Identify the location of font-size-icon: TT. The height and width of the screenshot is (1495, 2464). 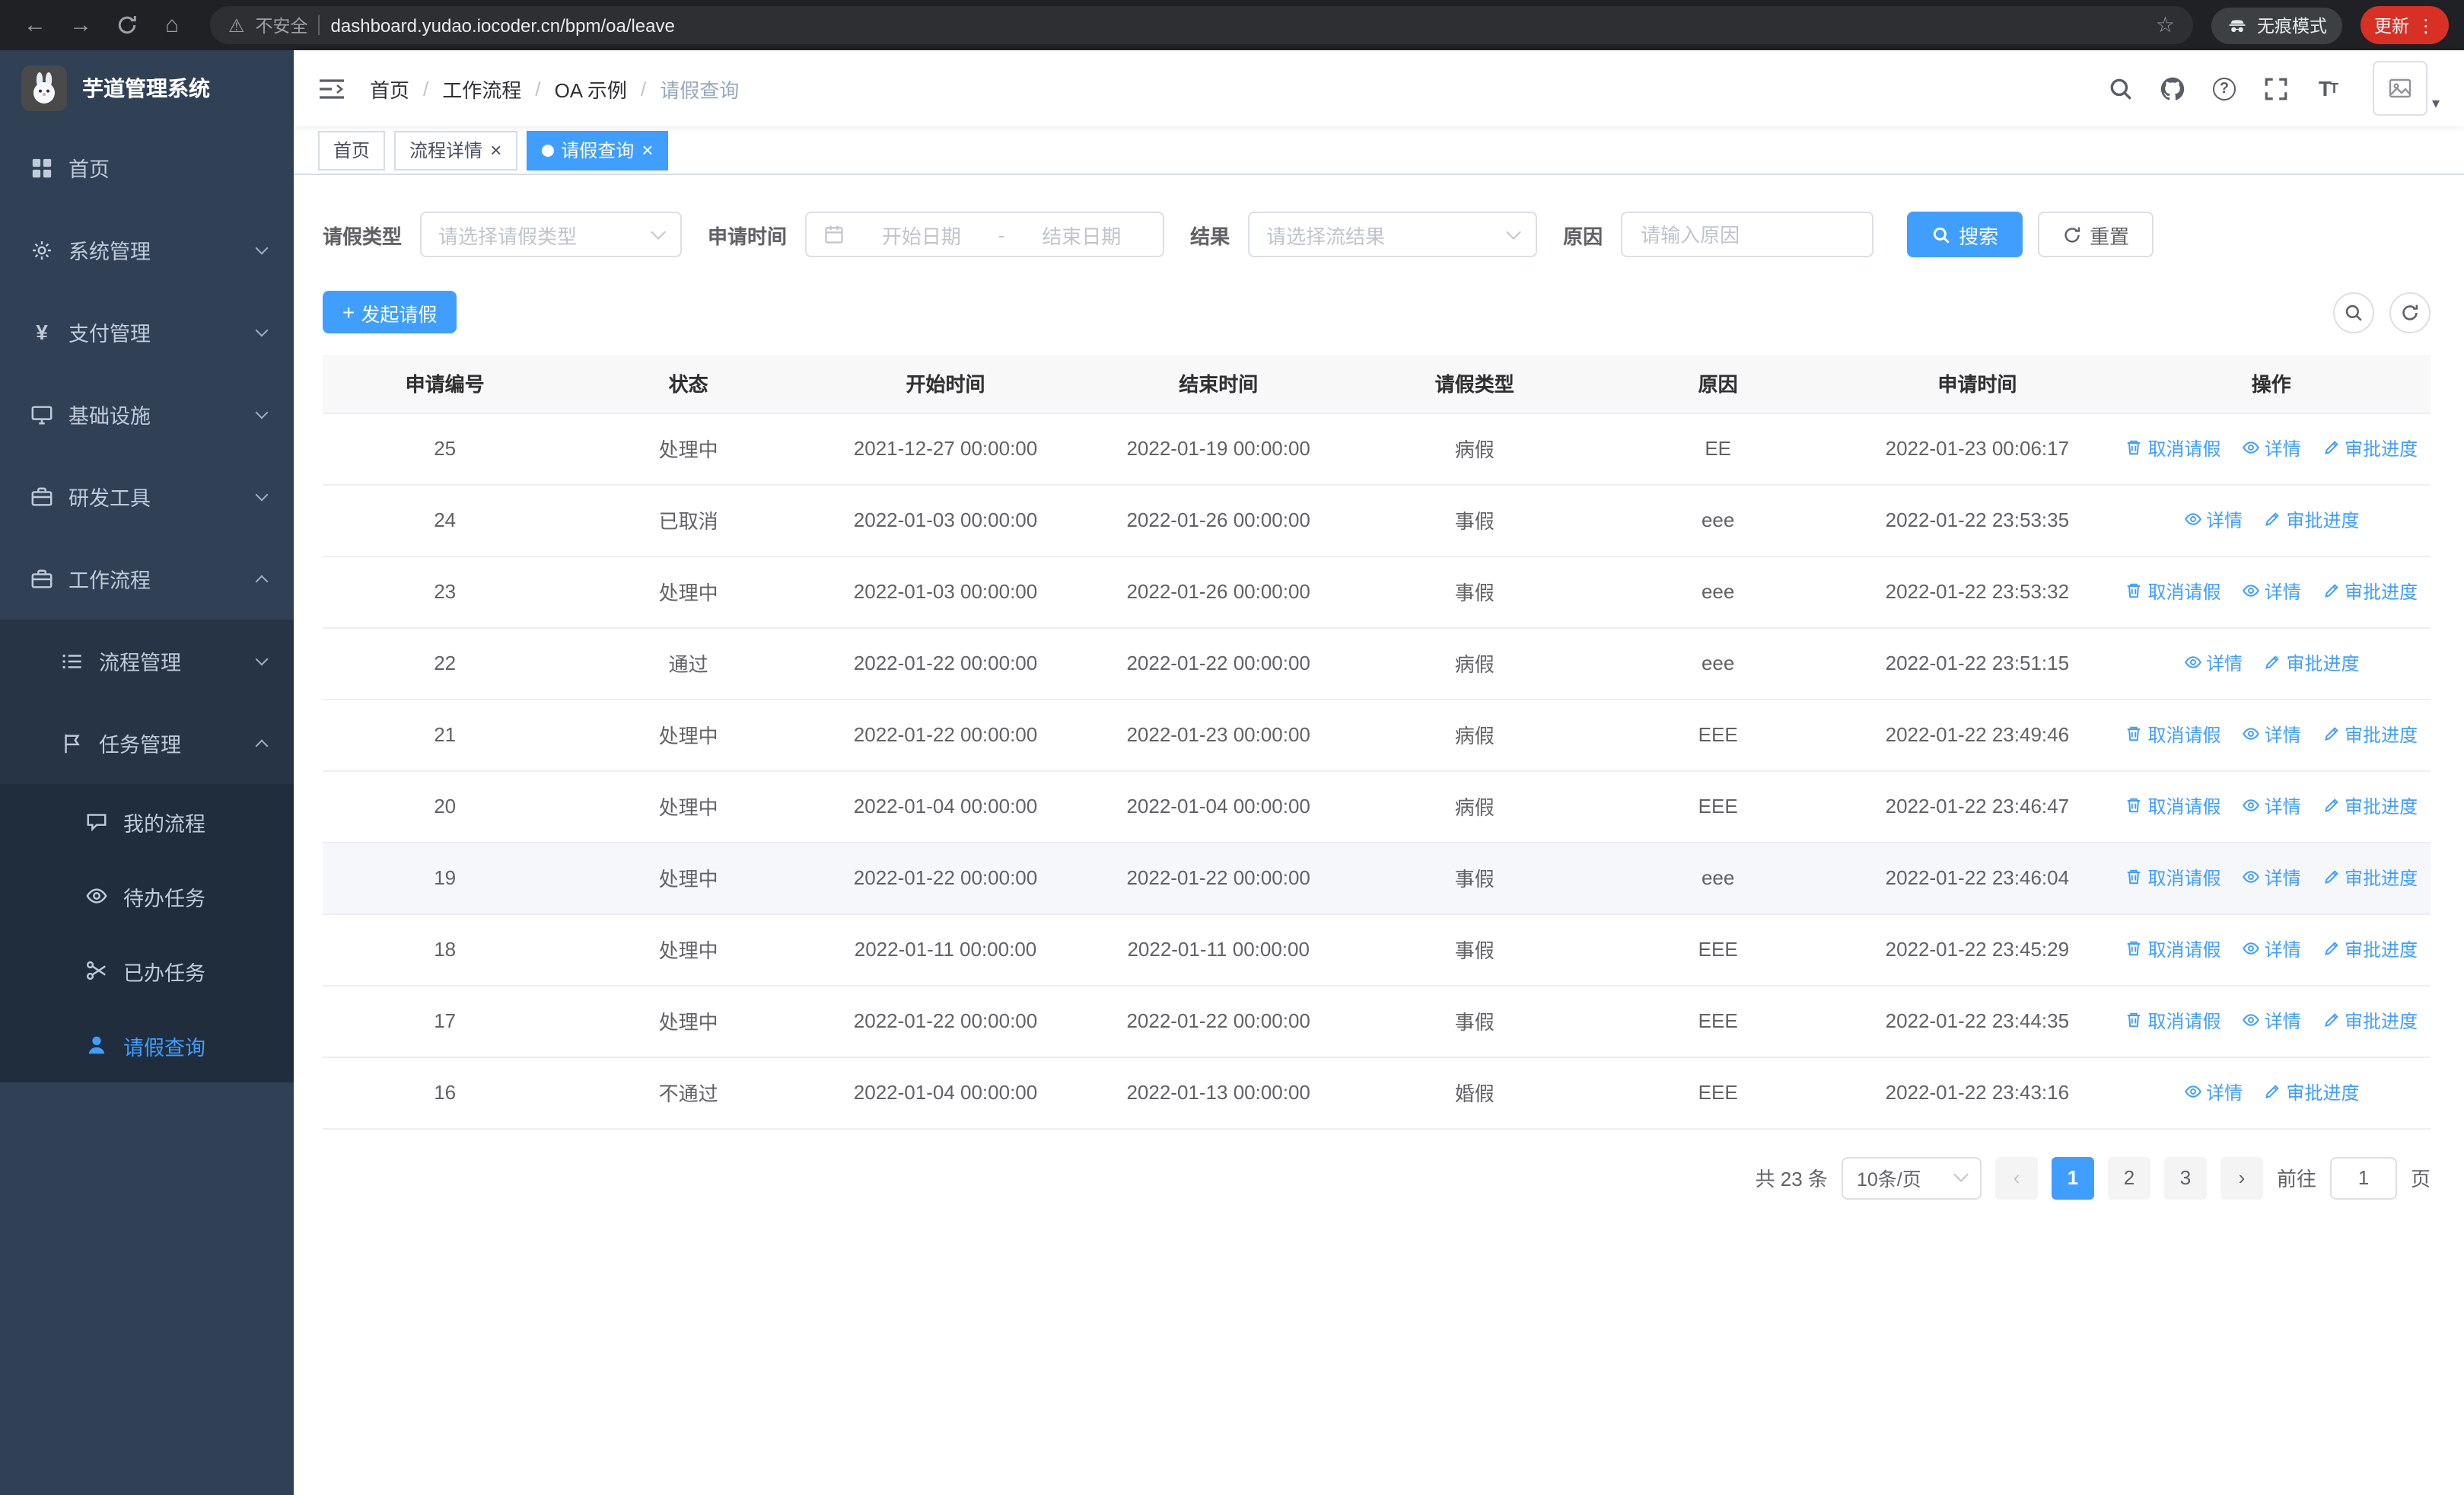
(2328, 88).